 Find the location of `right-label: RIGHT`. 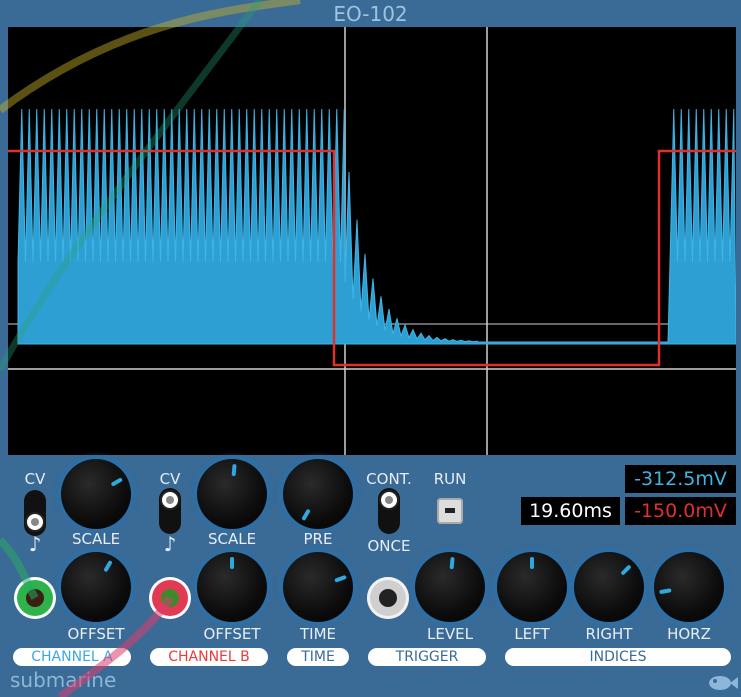

right-label: RIGHT is located at coordinates (609, 634).